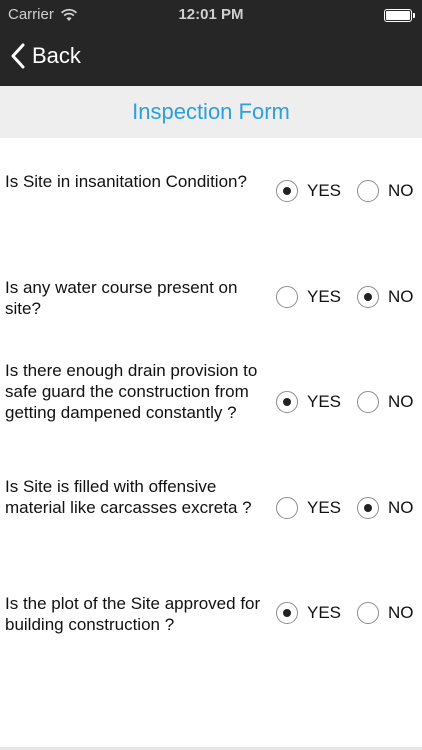 Image resolution: width=422 pixels, height=750 pixels. I want to click on status-bar: Carrier 12:01 PM, so click(211, 15).